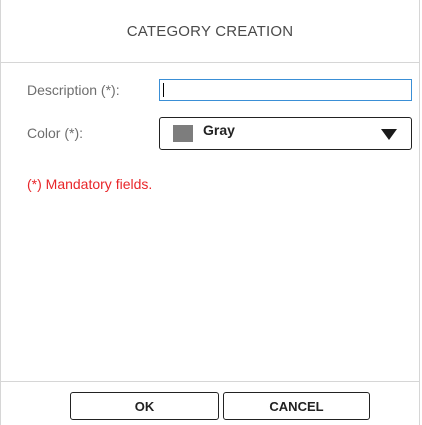 The width and height of the screenshot is (422, 425). Describe the element at coordinates (73, 90) in the screenshot. I see `description-label: Description (*):` at that location.